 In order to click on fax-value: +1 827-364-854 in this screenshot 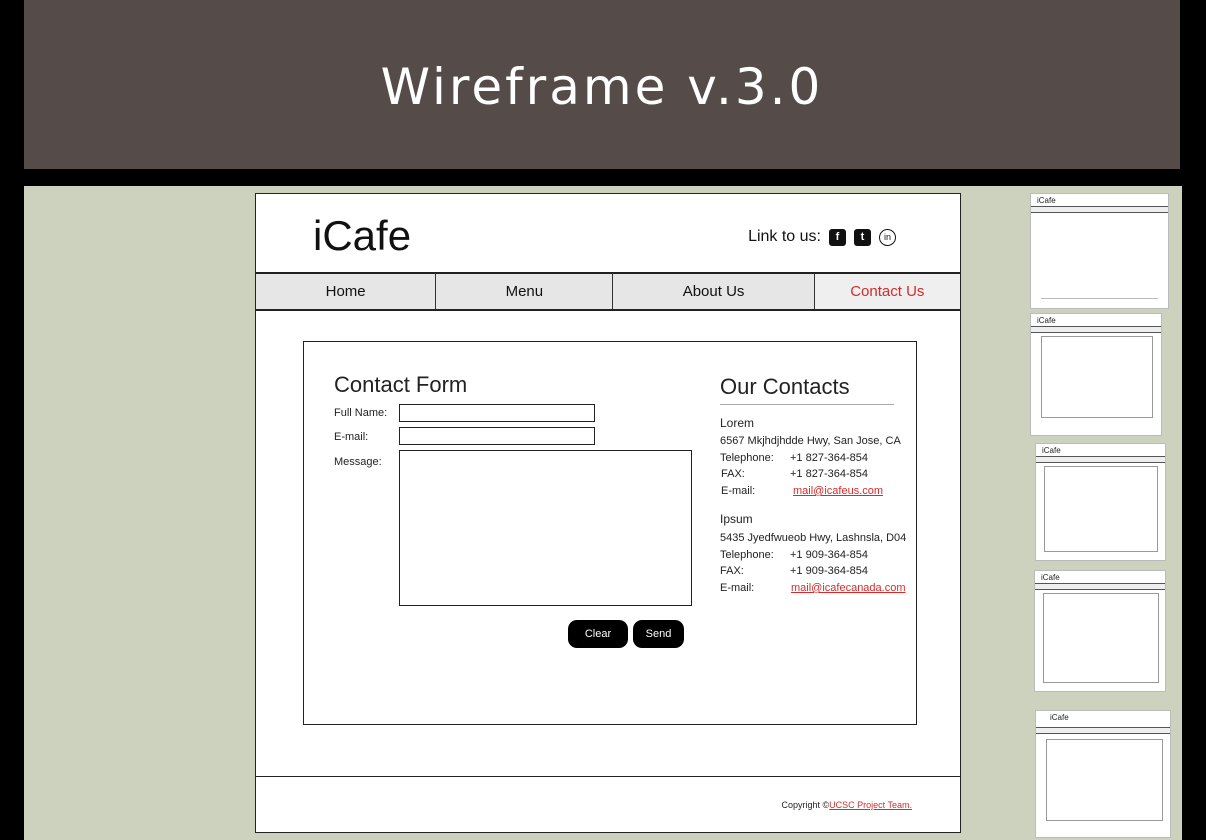, I will do `click(829, 474)`.